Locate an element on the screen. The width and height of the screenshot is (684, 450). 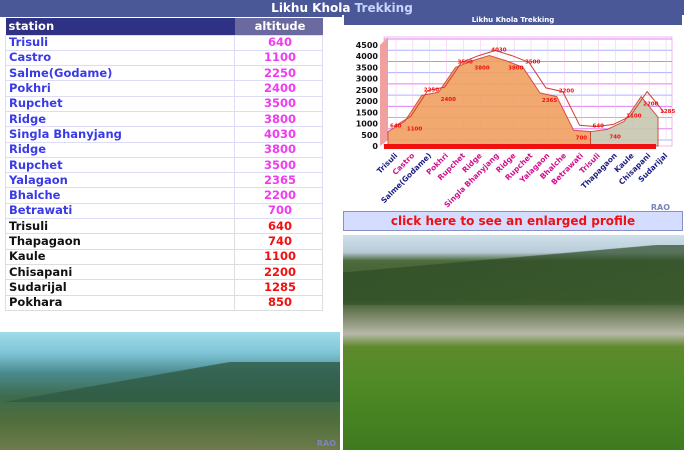
table-row: Chisapani 2200 is located at coordinates (164, 272).